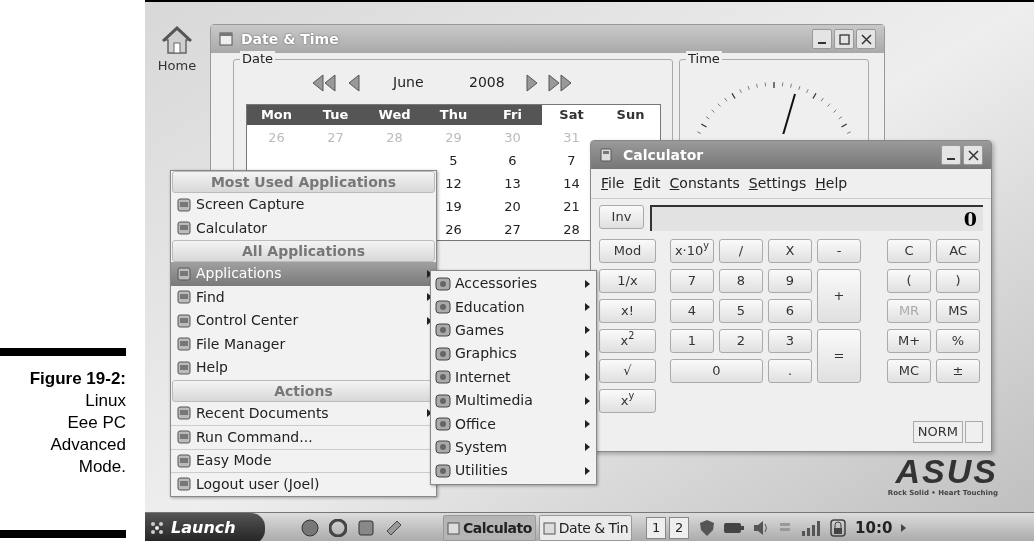  What do you see at coordinates (909, 341) in the screenshot?
I see `memory-button: M+` at bounding box center [909, 341].